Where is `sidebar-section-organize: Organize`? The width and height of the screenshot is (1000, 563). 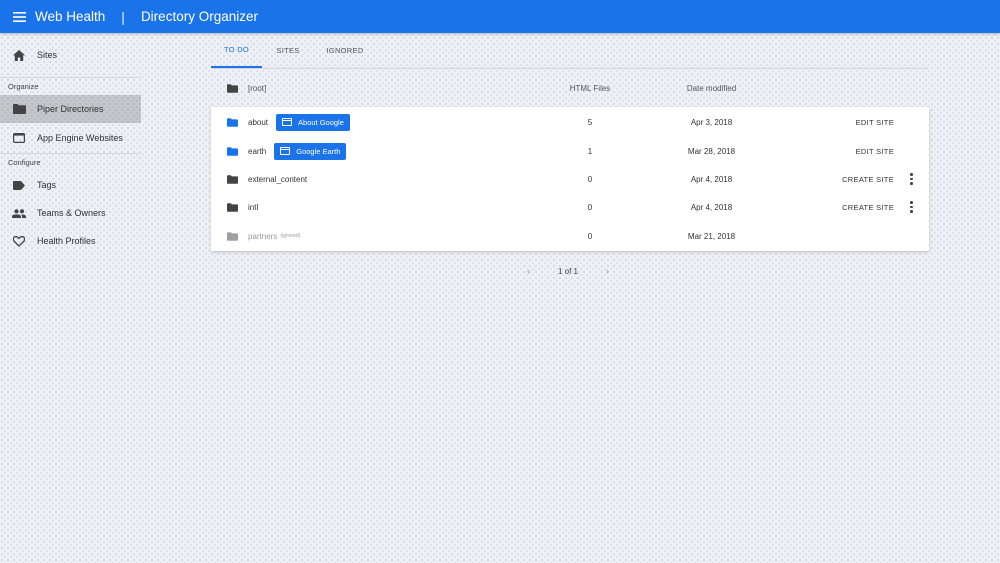 sidebar-section-organize: Organize is located at coordinates (70, 86).